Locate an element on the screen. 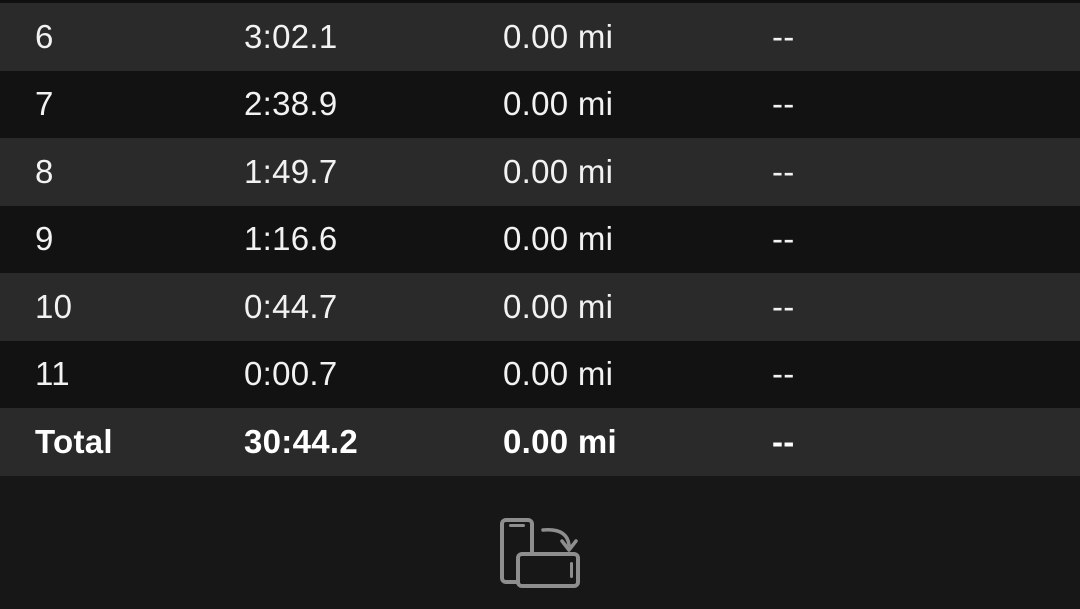 The width and height of the screenshot is (1080, 609). lap-number: 9 is located at coordinates (44, 239).